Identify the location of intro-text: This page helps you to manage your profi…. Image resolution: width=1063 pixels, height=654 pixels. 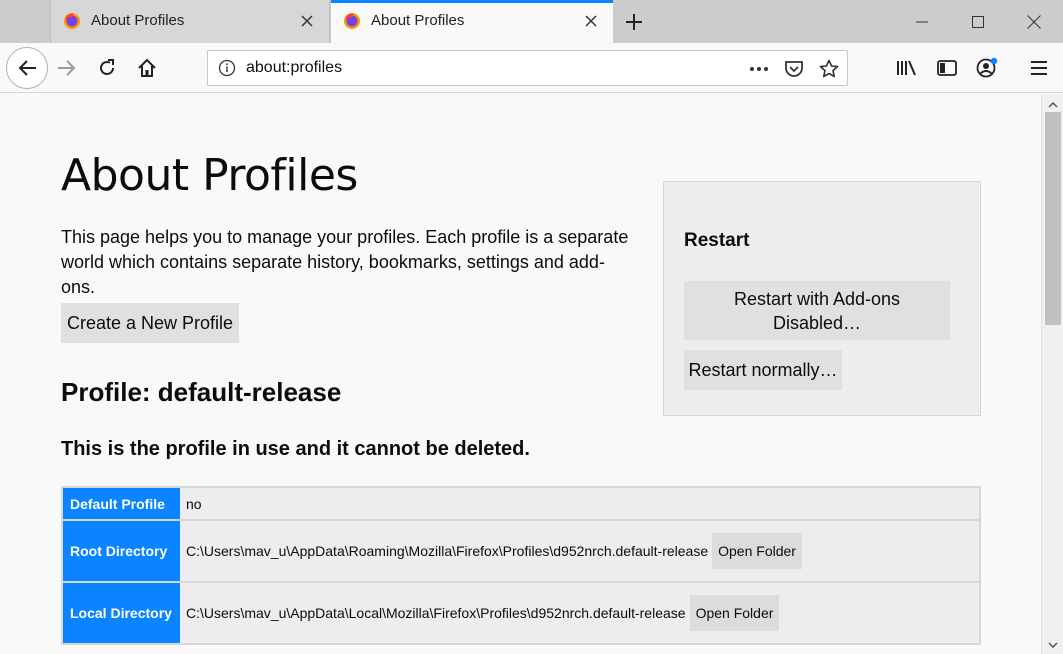
(345, 262).